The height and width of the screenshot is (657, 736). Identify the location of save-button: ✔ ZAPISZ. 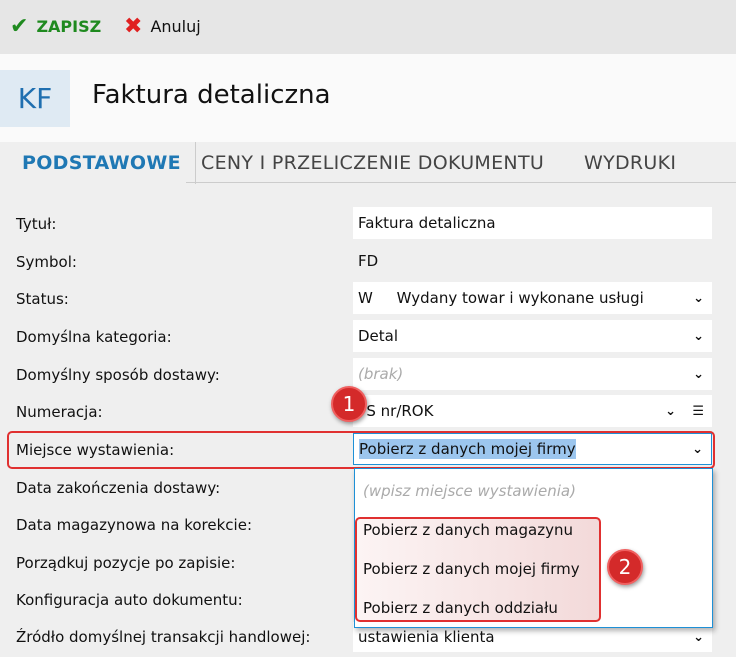
(55, 26).